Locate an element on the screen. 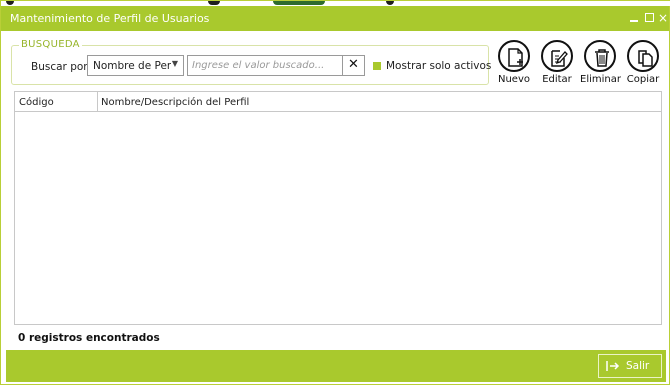 This screenshot has width=670, height=385. clear-icon: ✕ is located at coordinates (353, 64).